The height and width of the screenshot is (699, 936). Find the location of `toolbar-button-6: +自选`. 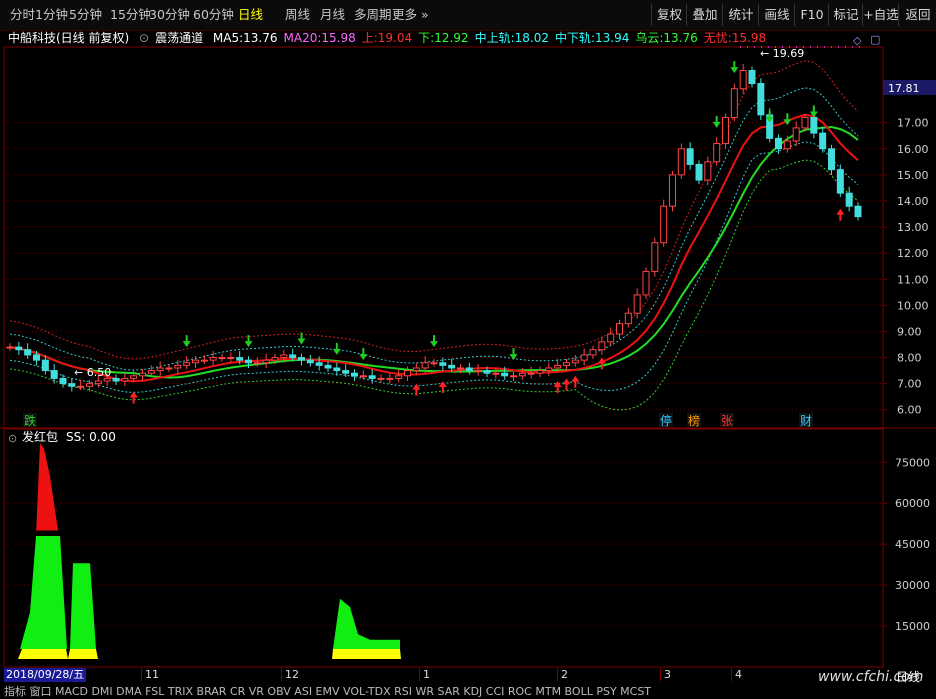

toolbar-button-6: +自选 is located at coordinates (880, 15).